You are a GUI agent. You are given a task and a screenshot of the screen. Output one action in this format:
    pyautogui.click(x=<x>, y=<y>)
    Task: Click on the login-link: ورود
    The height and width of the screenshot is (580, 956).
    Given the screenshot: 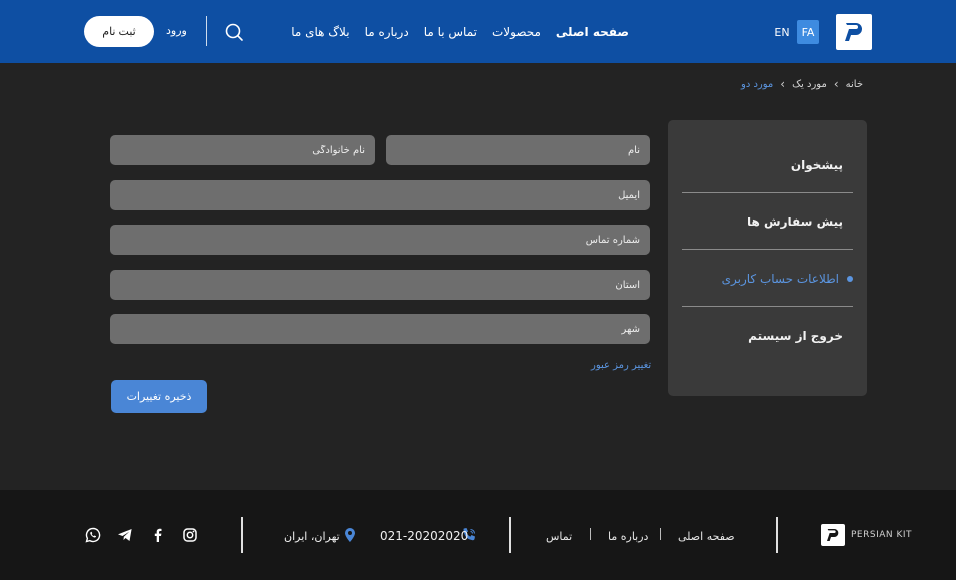 What is the action you would take?
    pyautogui.click(x=176, y=30)
    